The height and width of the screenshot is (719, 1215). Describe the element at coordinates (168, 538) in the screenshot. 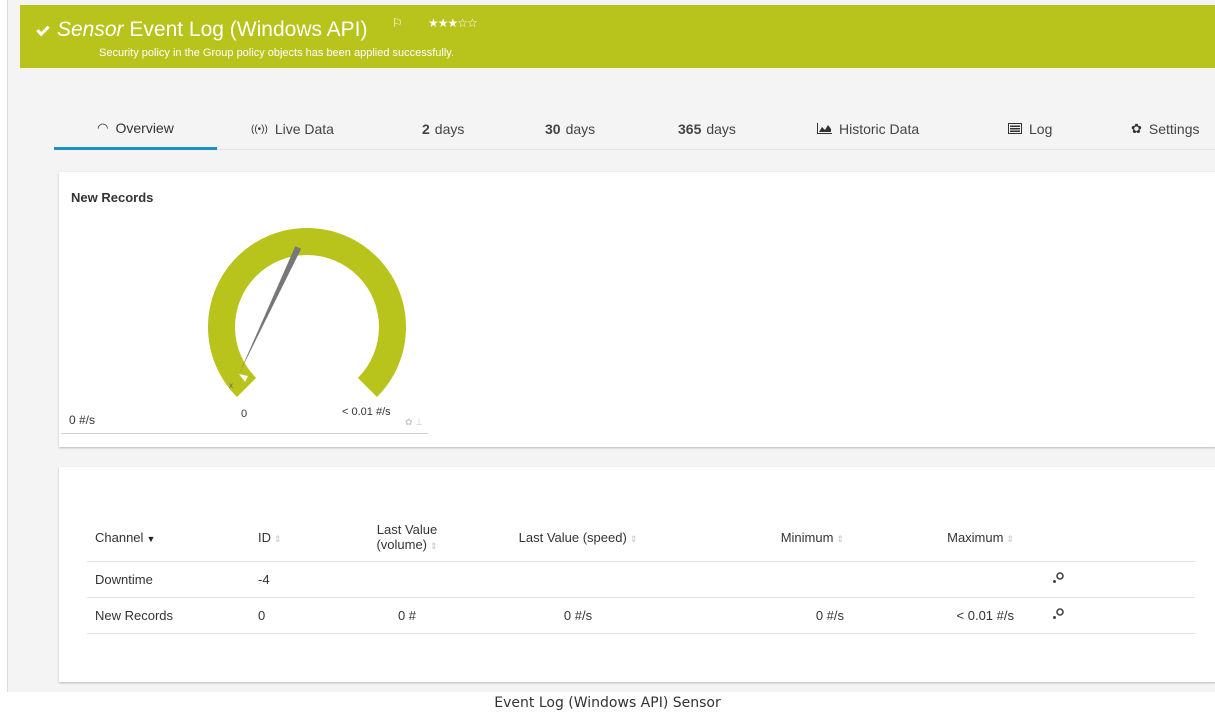

I see `column-header-channel: Channel ▼` at that location.